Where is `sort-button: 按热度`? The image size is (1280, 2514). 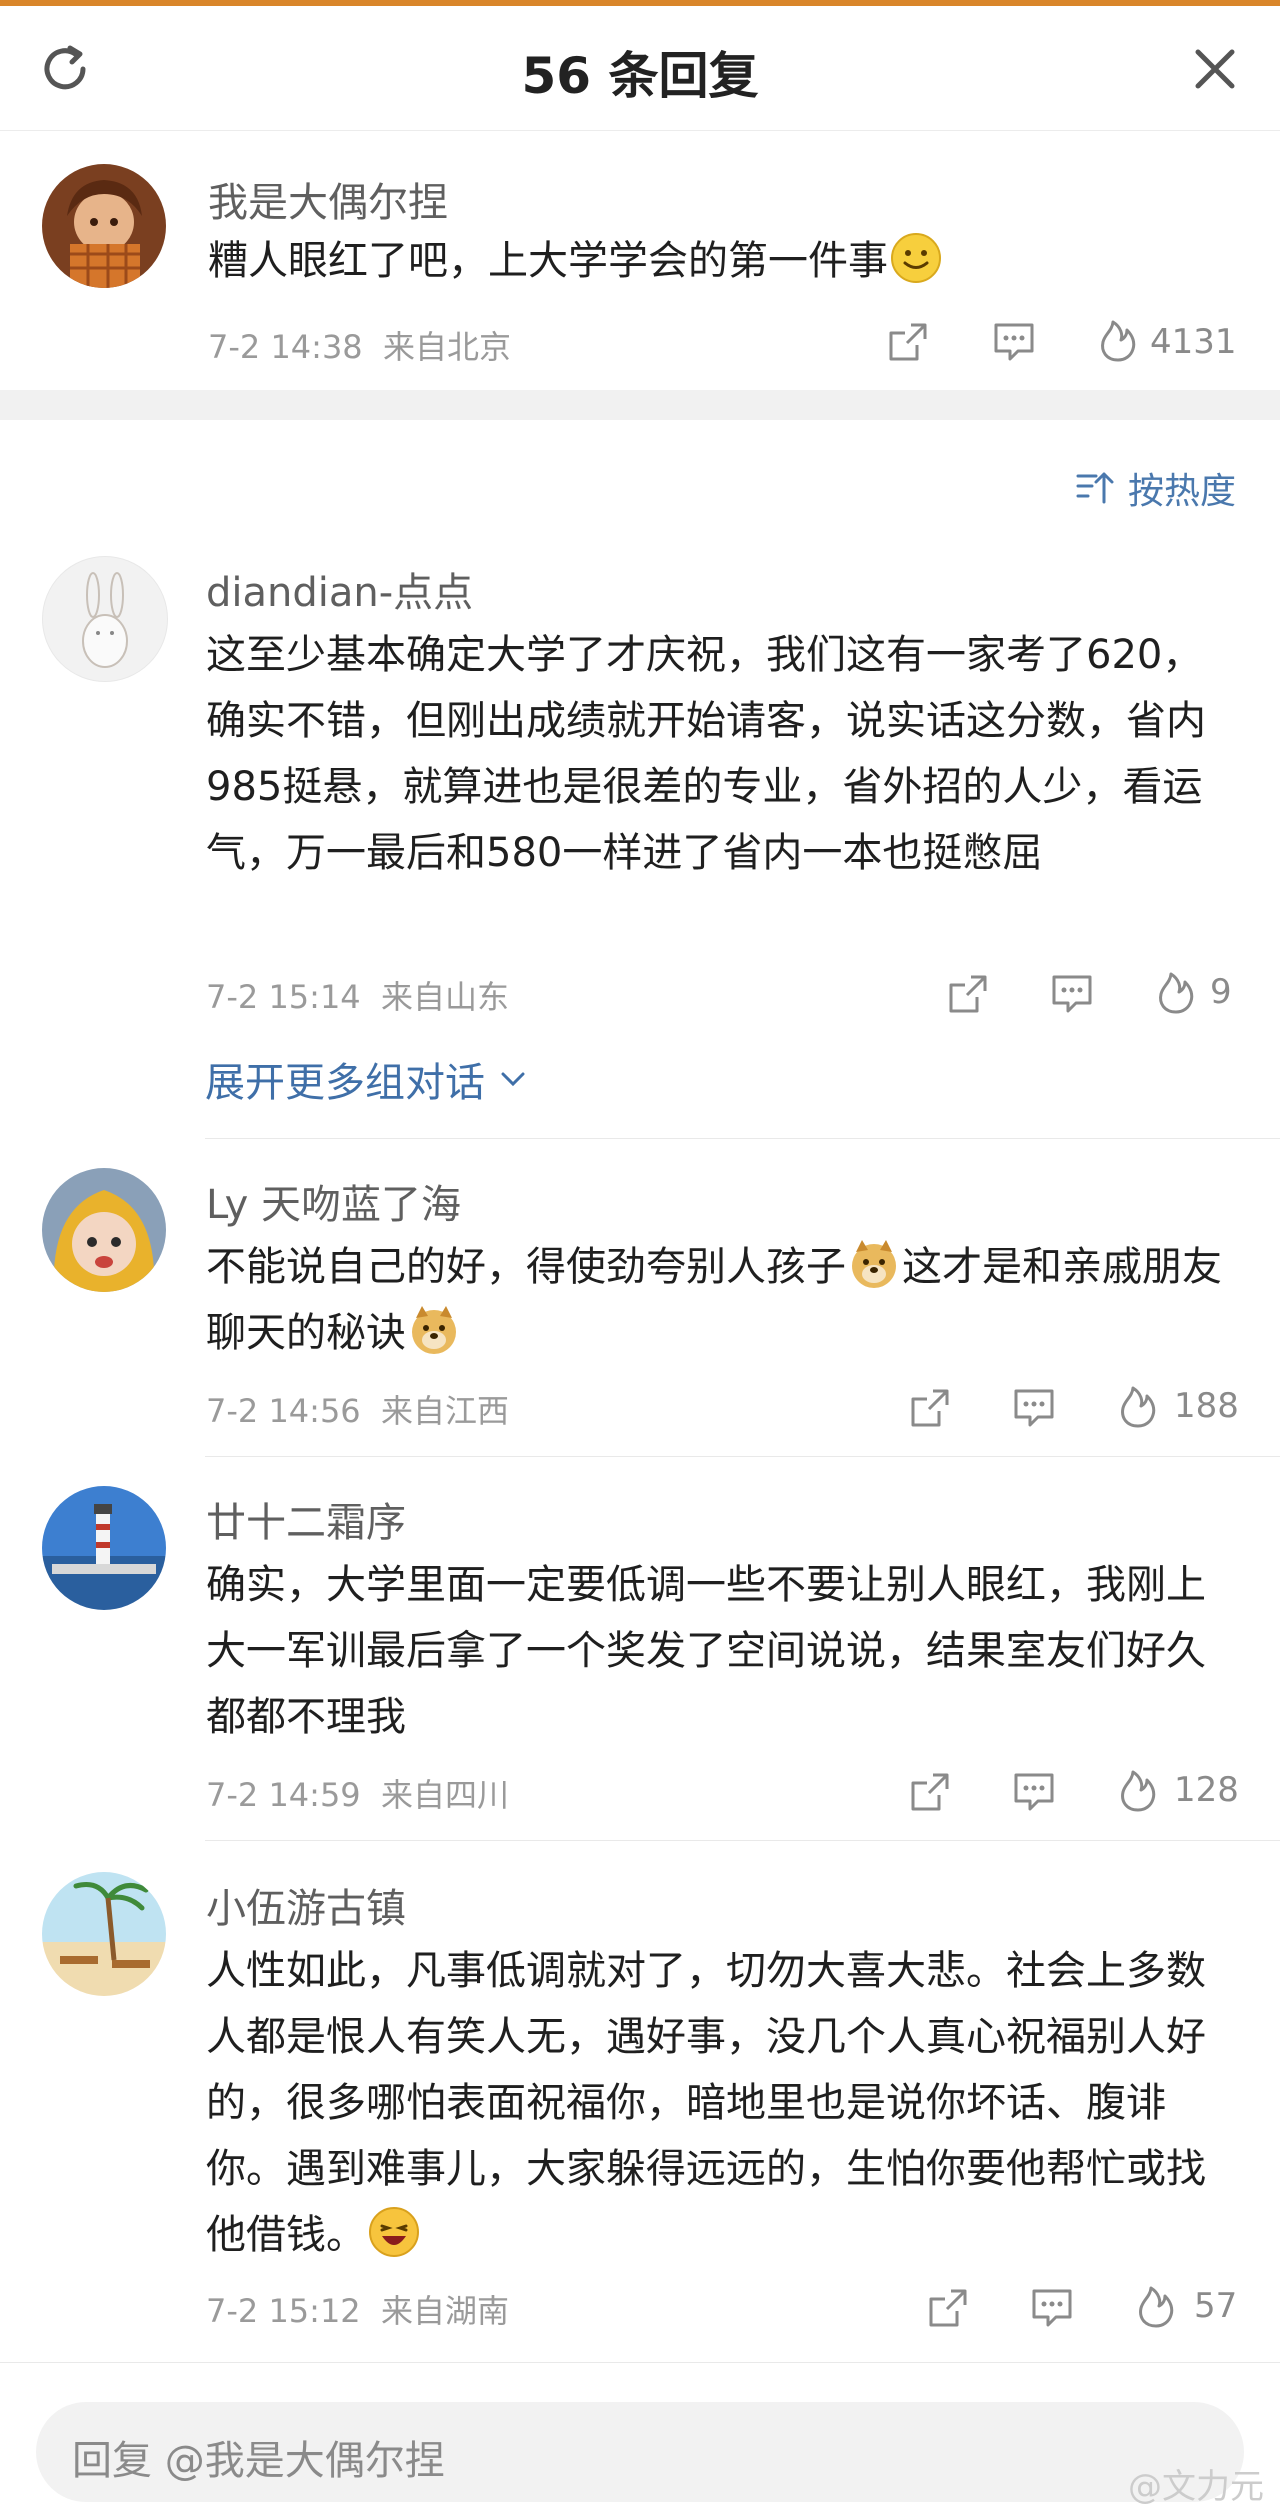
sort-button: 按热度 is located at coordinates (1156, 488).